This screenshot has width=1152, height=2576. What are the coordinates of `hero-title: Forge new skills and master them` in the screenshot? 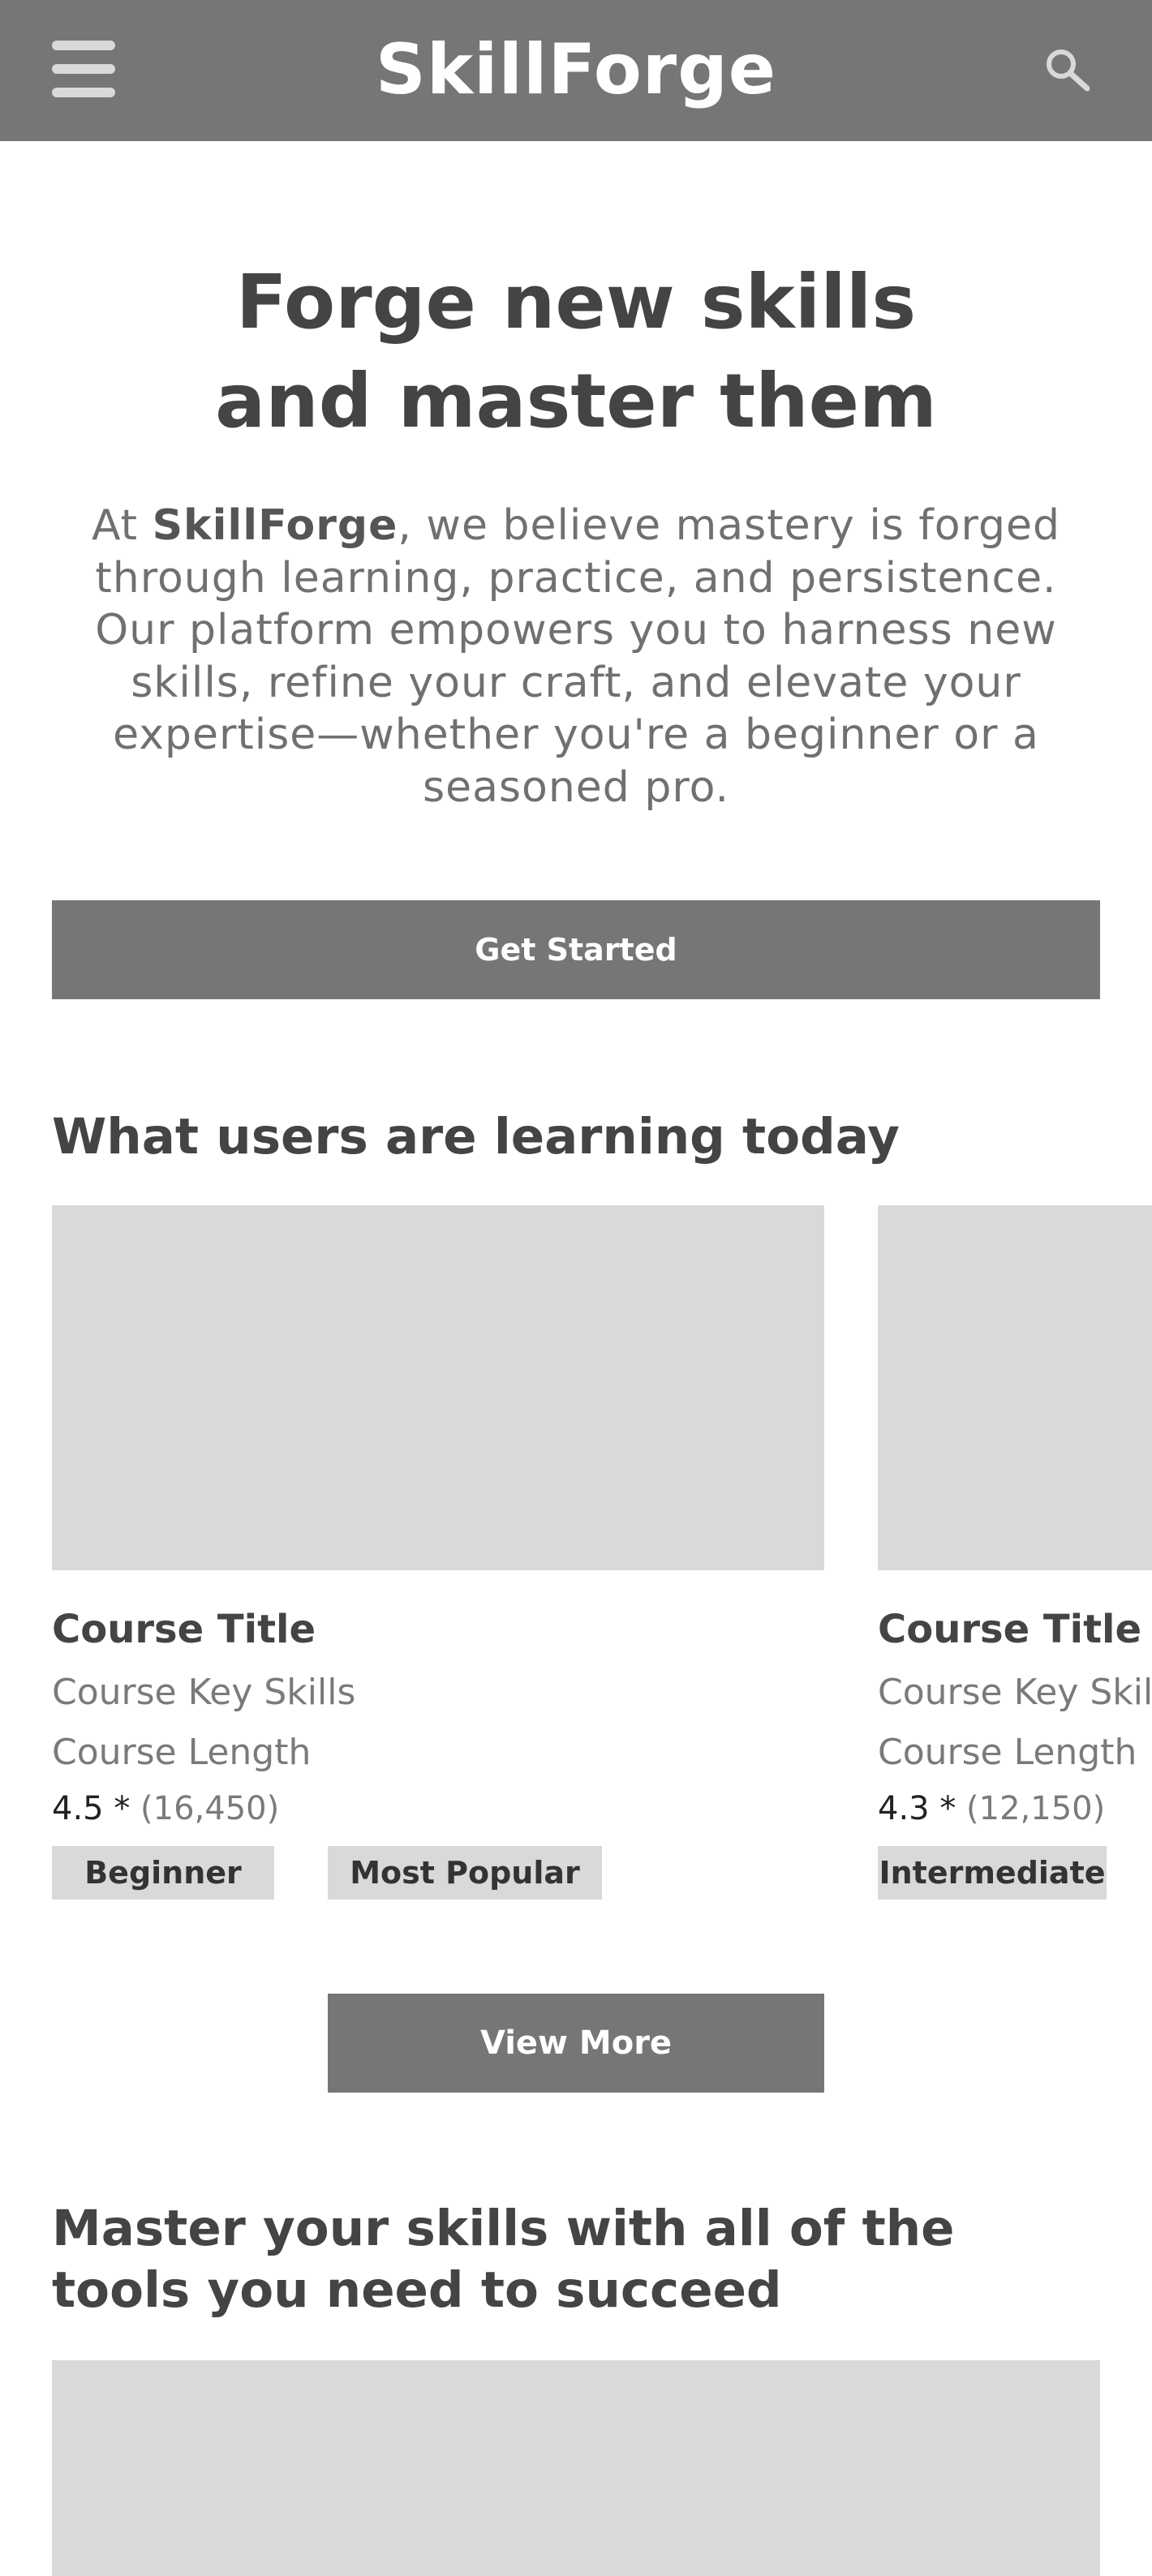 It's located at (576, 352).